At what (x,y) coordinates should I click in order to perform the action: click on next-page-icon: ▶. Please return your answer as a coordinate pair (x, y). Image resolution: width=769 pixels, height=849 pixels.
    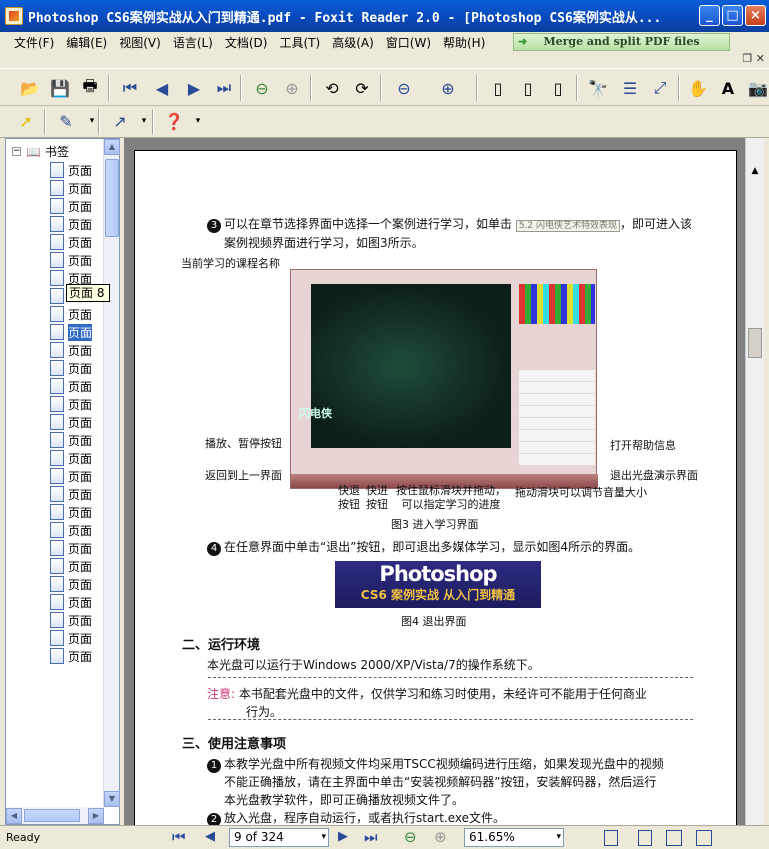
    Looking at the image, I should click on (194, 88).